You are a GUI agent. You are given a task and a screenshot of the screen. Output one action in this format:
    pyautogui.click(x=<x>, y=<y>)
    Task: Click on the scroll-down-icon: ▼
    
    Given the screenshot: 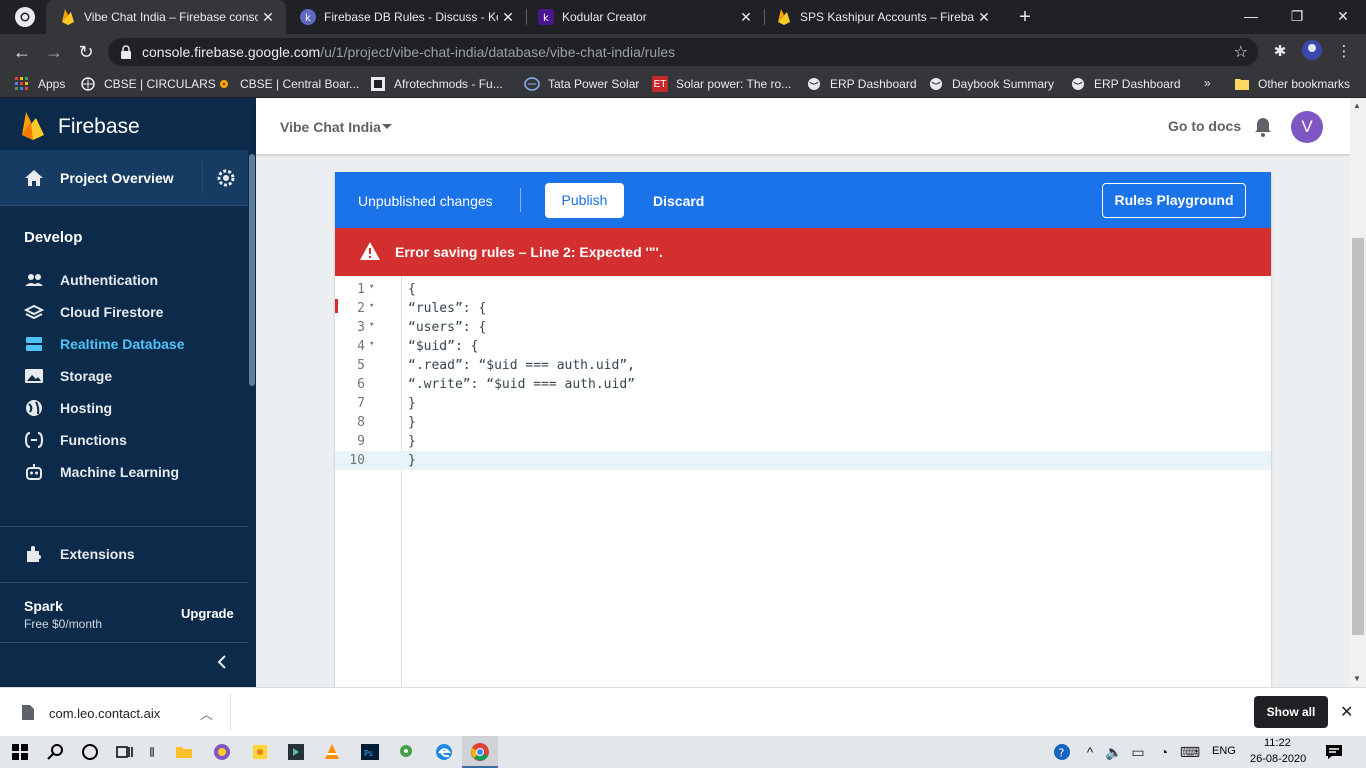 What is the action you would take?
    pyautogui.click(x=1357, y=678)
    